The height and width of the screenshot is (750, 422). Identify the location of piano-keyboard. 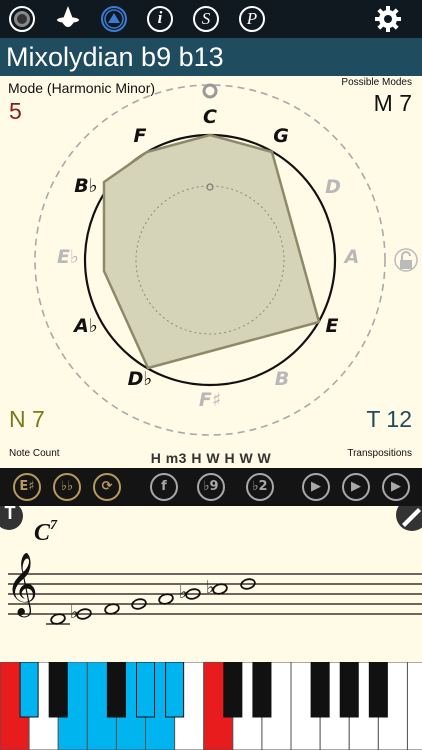
(211, 706).